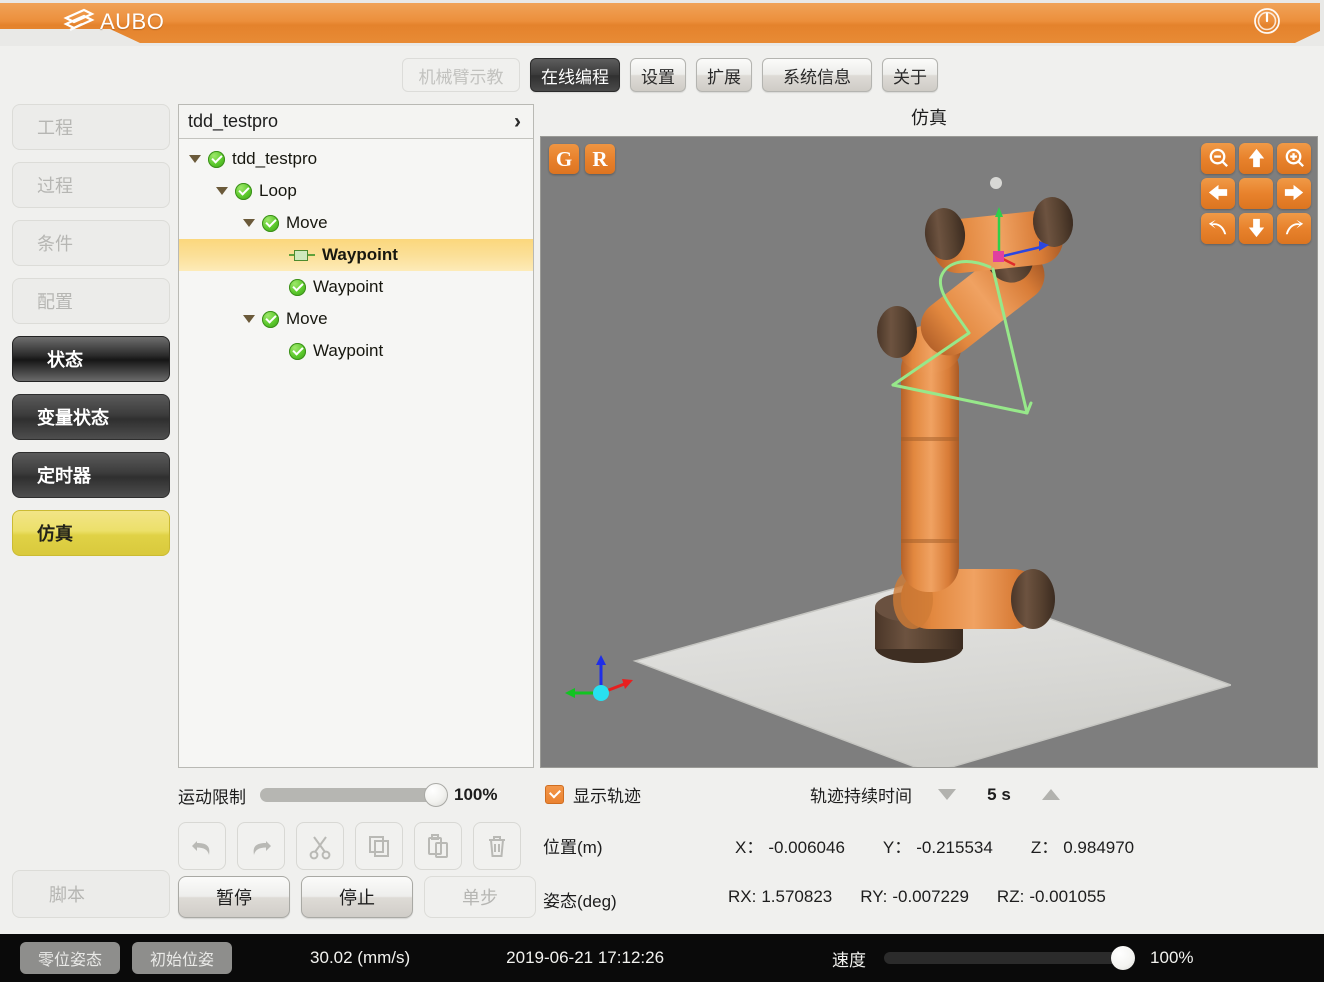 The image size is (1324, 982). What do you see at coordinates (517, 122) in the screenshot?
I see `chevron-right-icon: ›` at bounding box center [517, 122].